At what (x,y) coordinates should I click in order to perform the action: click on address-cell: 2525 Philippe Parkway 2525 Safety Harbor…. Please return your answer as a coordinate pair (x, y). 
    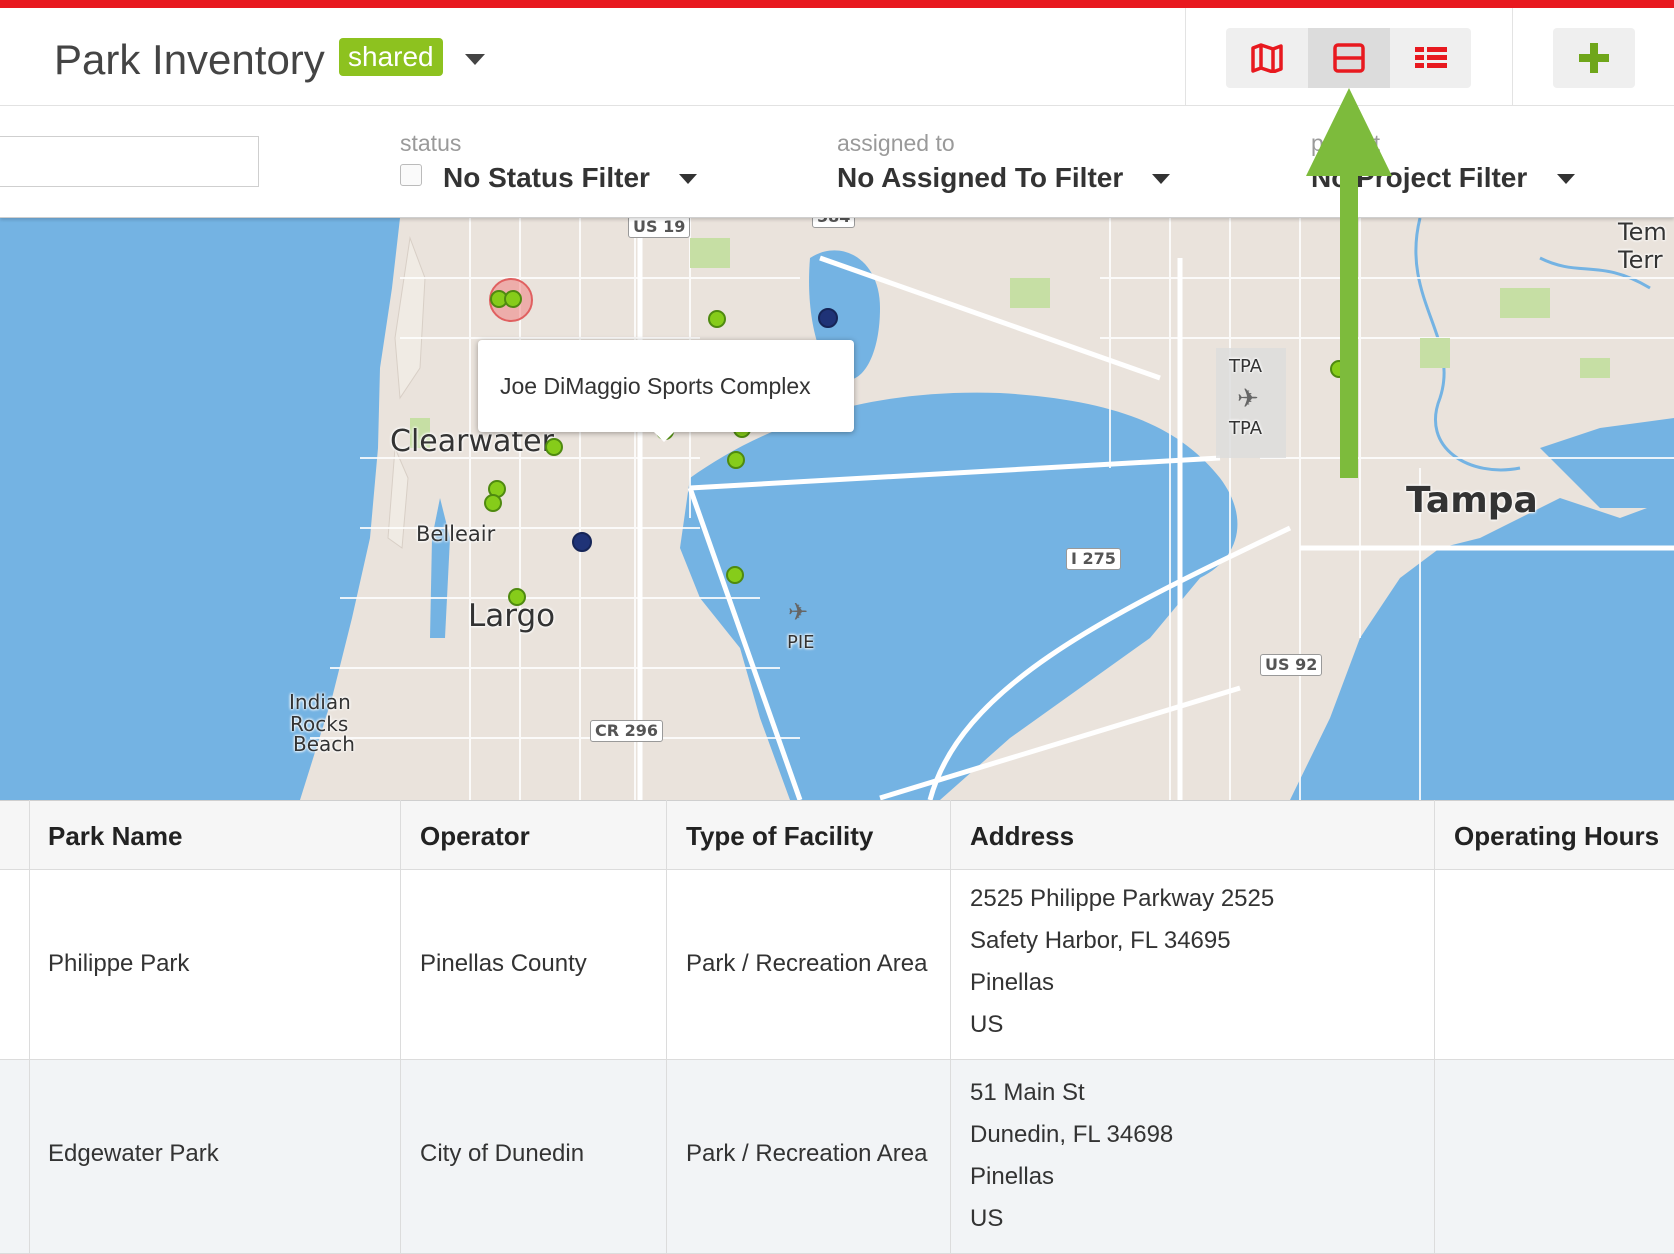
    Looking at the image, I should click on (1122, 962).